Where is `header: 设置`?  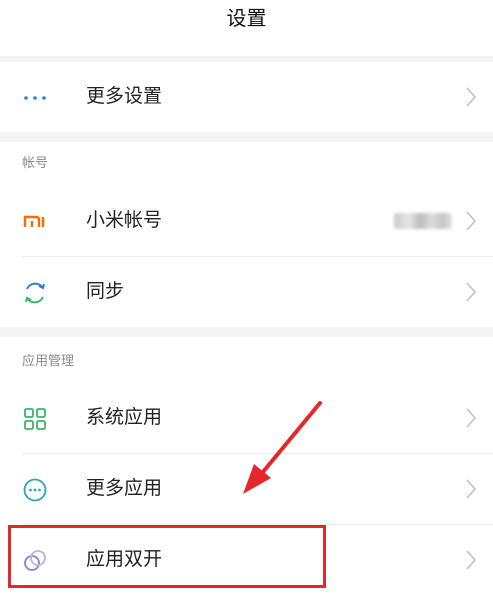 header: 设置 is located at coordinates (246, 28).